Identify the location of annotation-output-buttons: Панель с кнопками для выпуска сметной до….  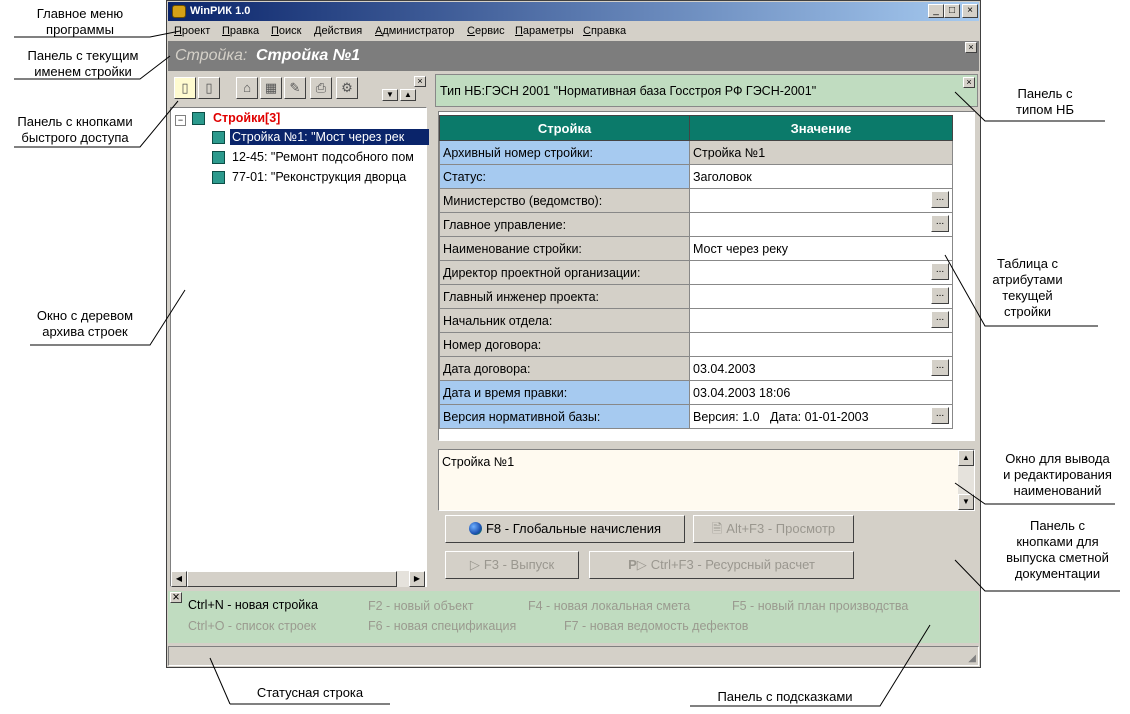
(1057, 549).